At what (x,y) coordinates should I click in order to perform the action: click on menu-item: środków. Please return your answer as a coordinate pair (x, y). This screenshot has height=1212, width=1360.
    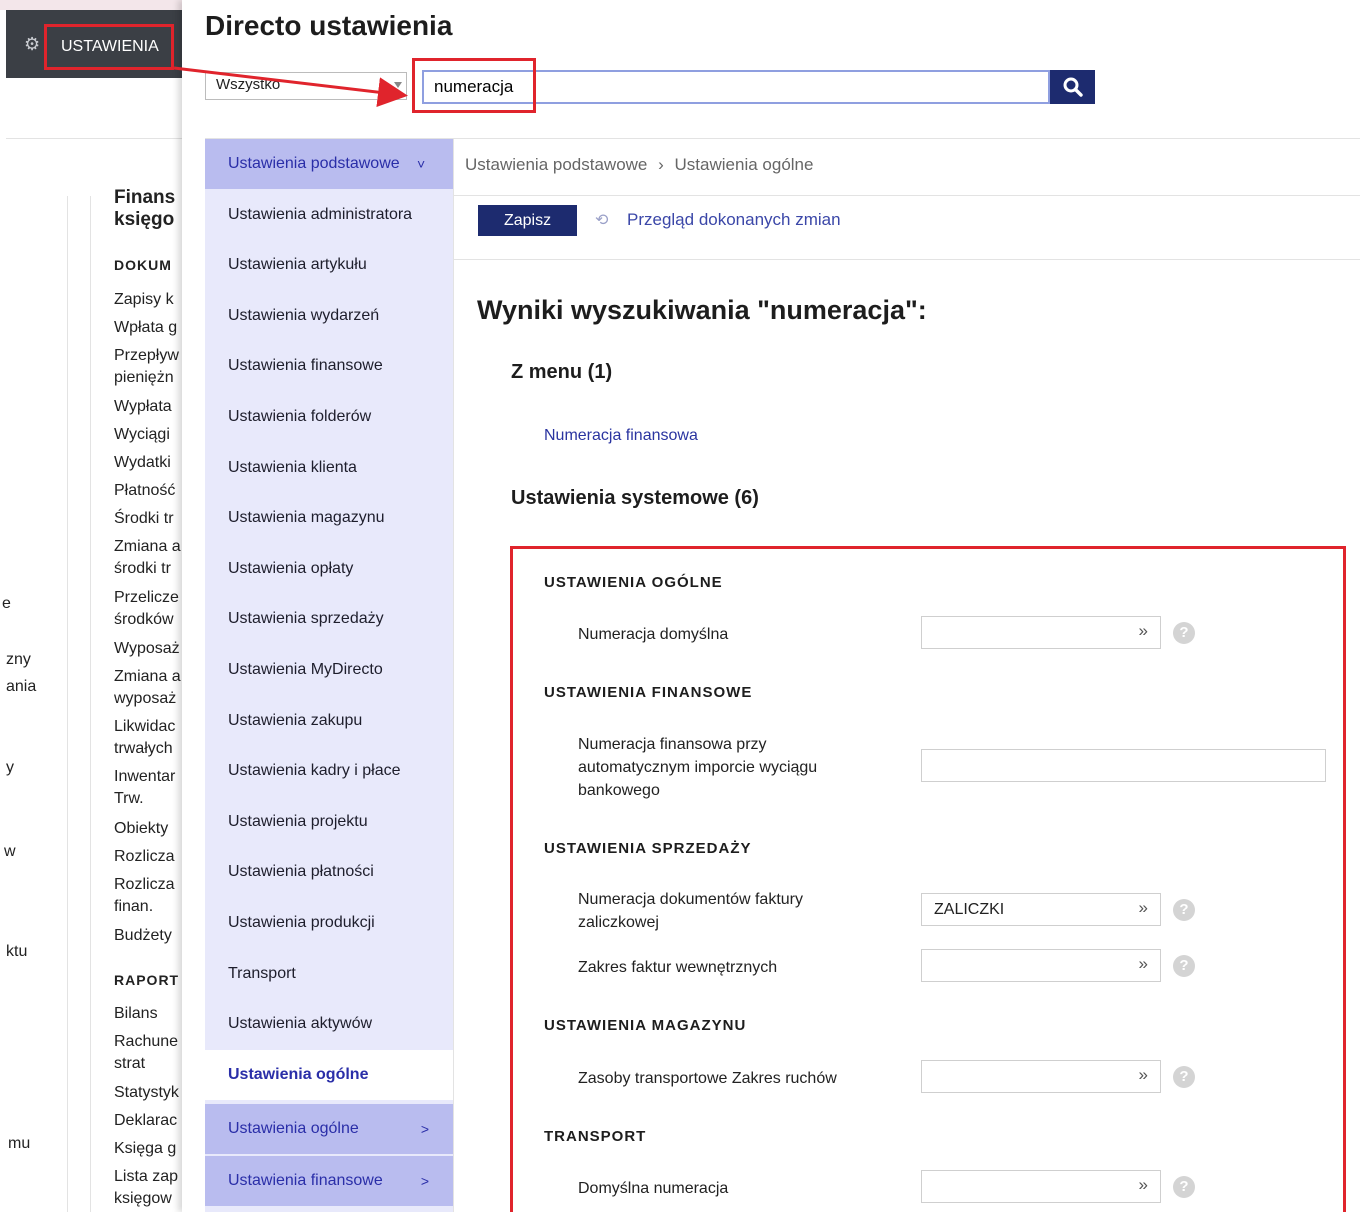
    Looking at the image, I should click on (144, 620).